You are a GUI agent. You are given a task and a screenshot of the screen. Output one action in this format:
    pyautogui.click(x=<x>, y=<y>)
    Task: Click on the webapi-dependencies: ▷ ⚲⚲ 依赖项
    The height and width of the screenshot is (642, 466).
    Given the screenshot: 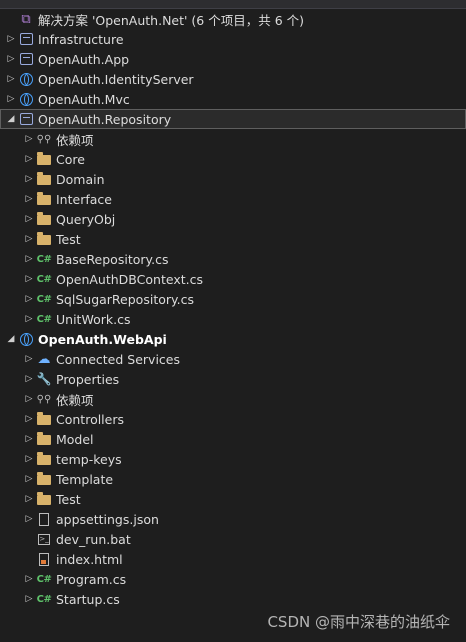 What is the action you would take?
    pyautogui.click(x=233, y=399)
    